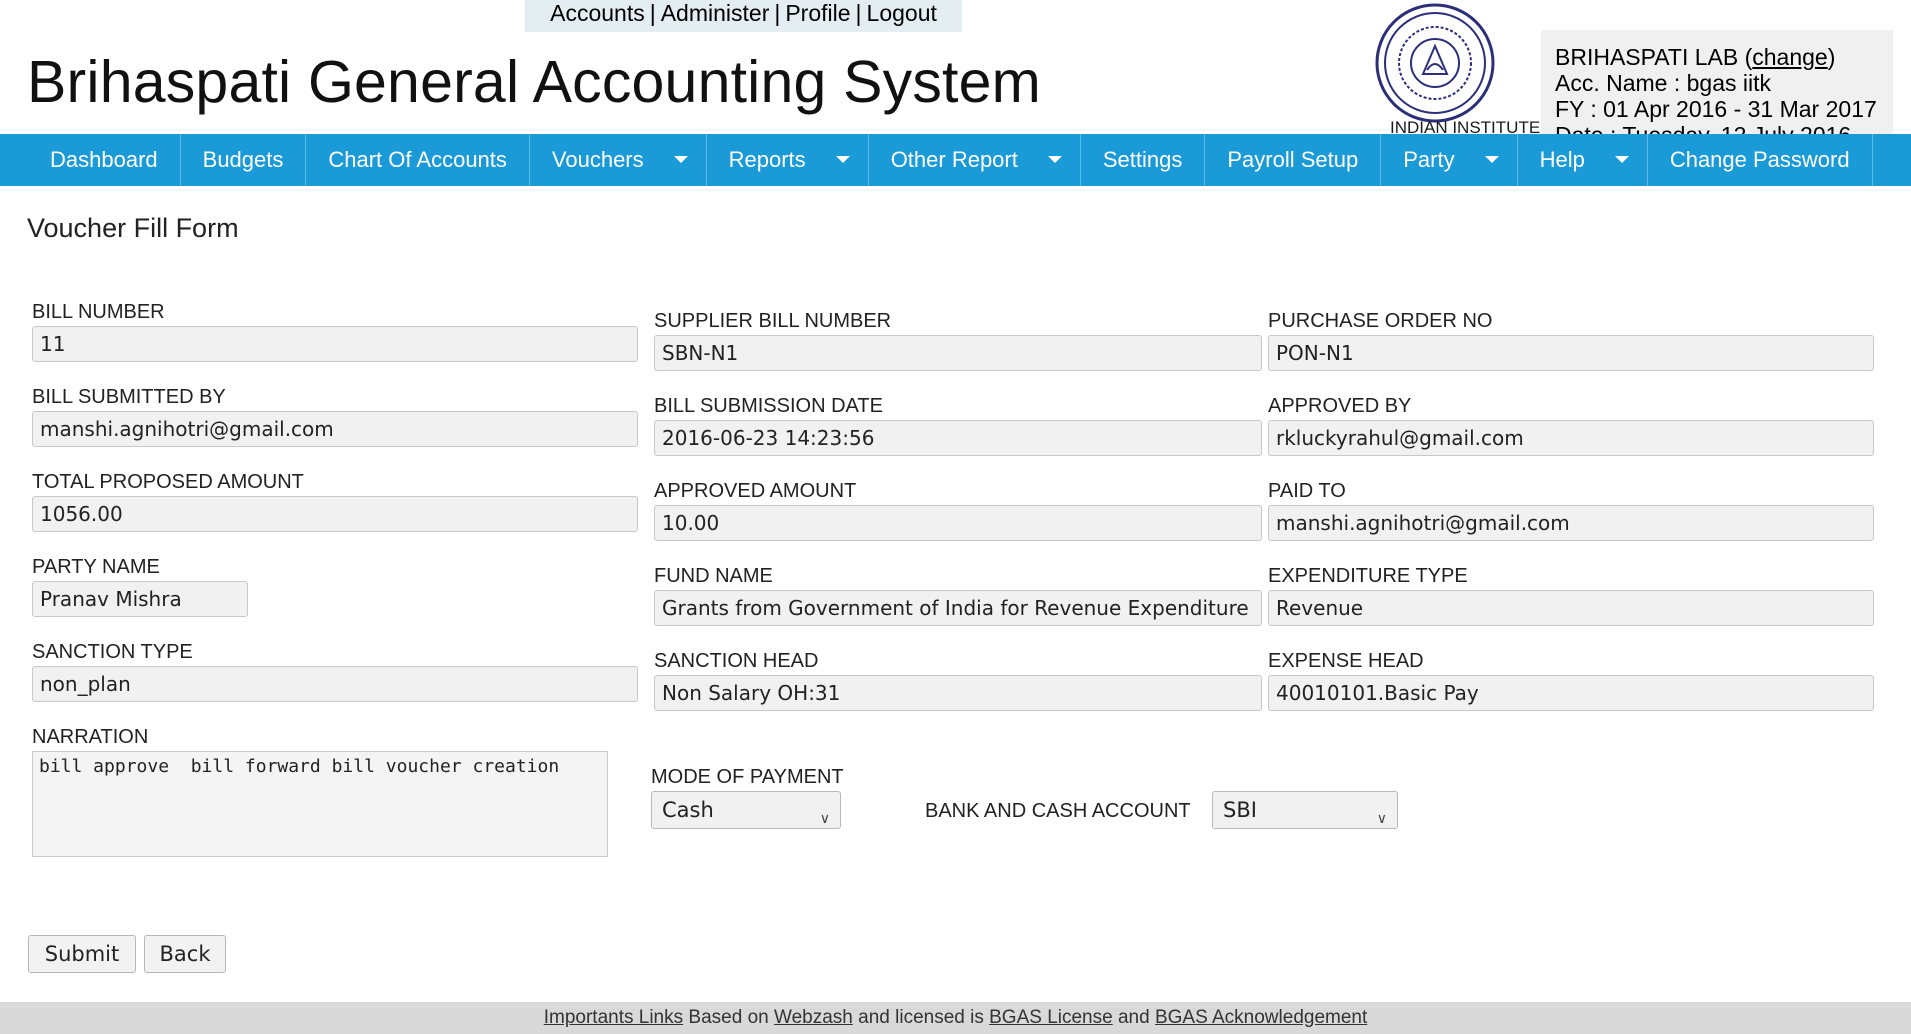  I want to click on paid-to-group: PAID TO manshi.agnihotri@gmail.com, so click(1571, 510).